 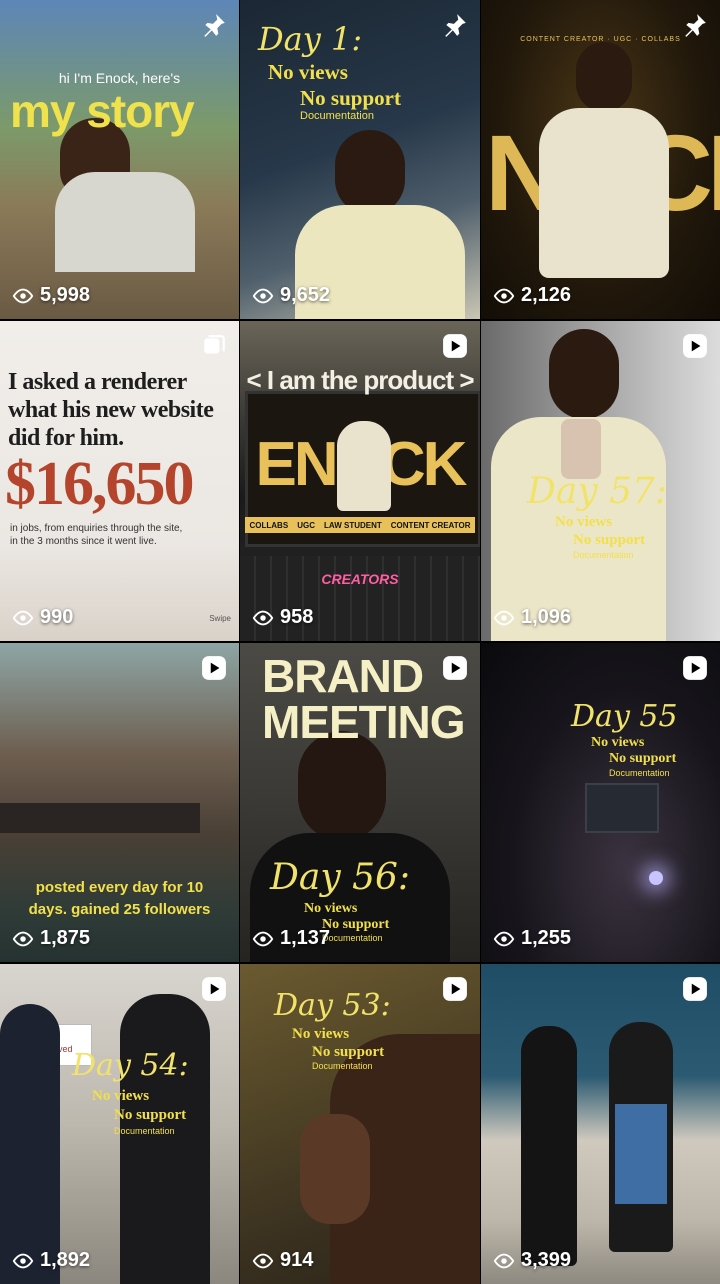 What do you see at coordinates (269, 525) in the screenshot?
I see `tag: COLLABS` at bounding box center [269, 525].